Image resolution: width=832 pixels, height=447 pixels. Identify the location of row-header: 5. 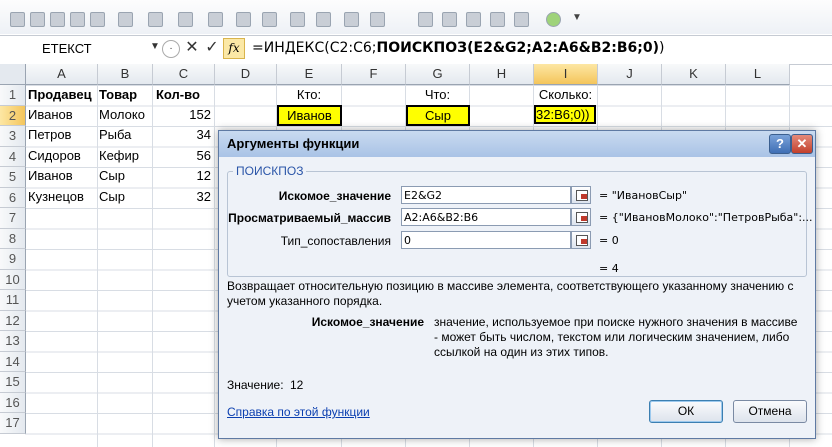
(13, 177).